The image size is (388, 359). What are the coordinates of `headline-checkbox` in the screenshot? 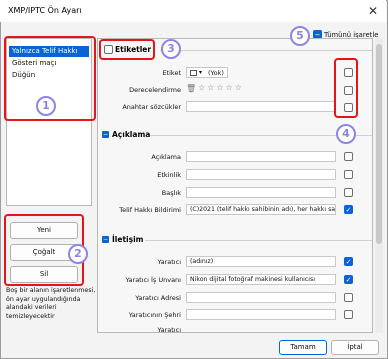 It's located at (348, 192).